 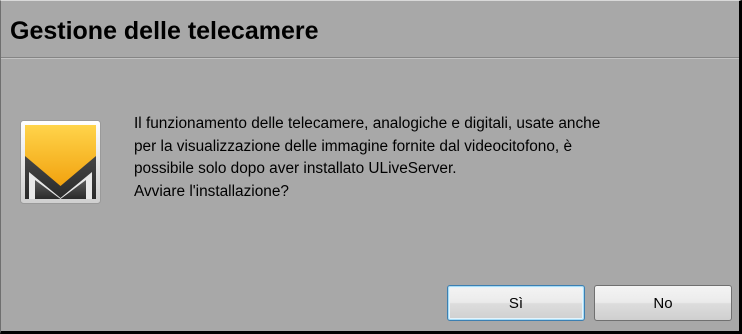 I want to click on message-line: Avviare l'installazione?, so click(x=211, y=191).